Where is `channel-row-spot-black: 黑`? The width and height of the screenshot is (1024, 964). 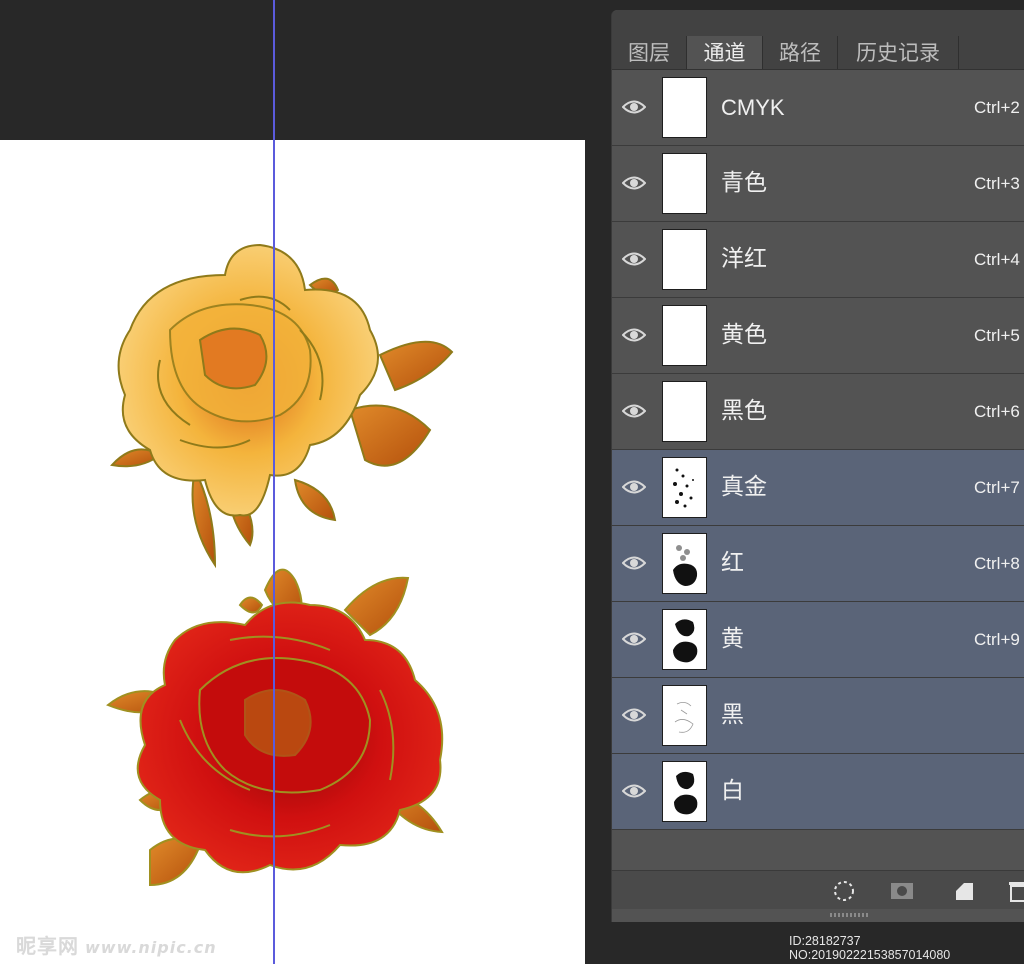 channel-row-spot-black: 黑 is located at coordinates (818, 716).